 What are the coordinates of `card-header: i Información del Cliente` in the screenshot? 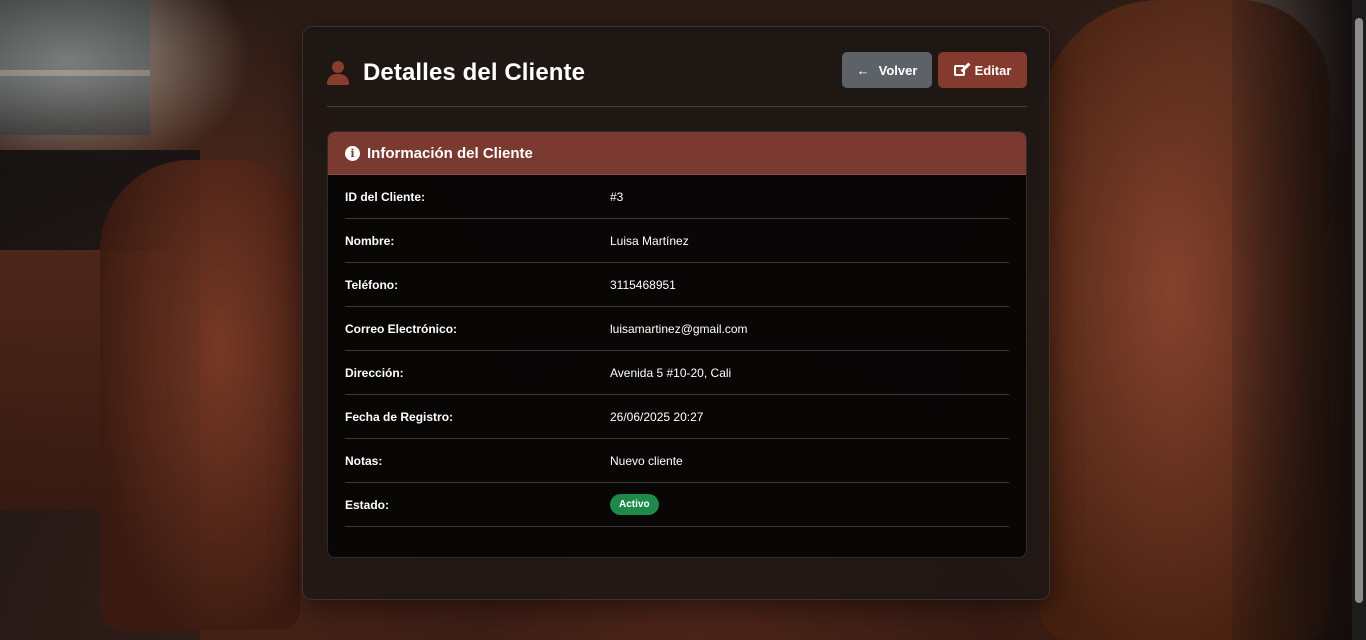 It's located at (677, 153).